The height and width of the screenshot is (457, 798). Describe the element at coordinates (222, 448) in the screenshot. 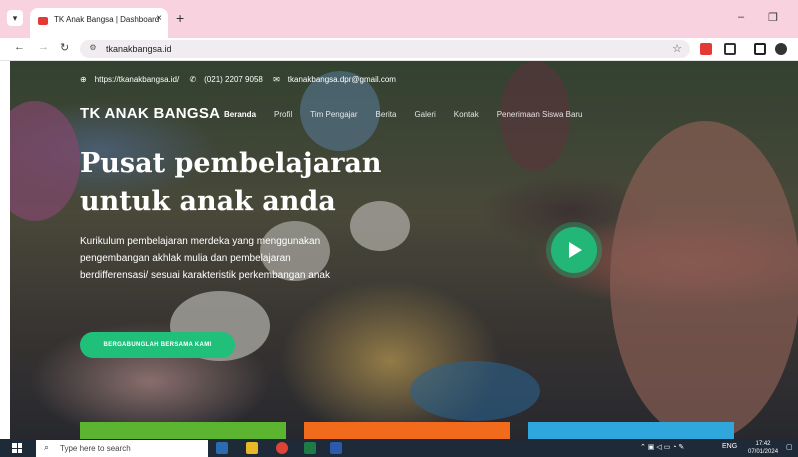

I see `edge-icon` at that location.